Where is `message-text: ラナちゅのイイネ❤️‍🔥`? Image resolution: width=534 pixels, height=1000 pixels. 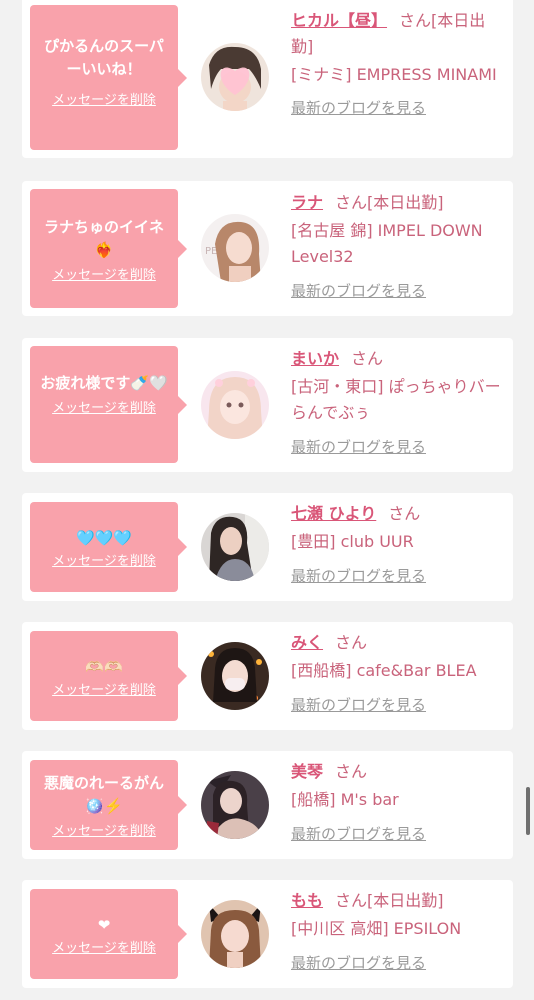
message-text: ラナちゅのイイネ❤️‍🔥 is located at coordinates (103, 238).